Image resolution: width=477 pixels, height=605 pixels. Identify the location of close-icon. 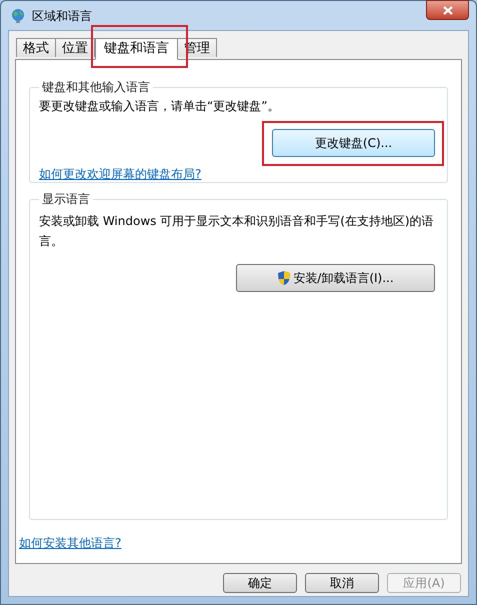
(447, 10).